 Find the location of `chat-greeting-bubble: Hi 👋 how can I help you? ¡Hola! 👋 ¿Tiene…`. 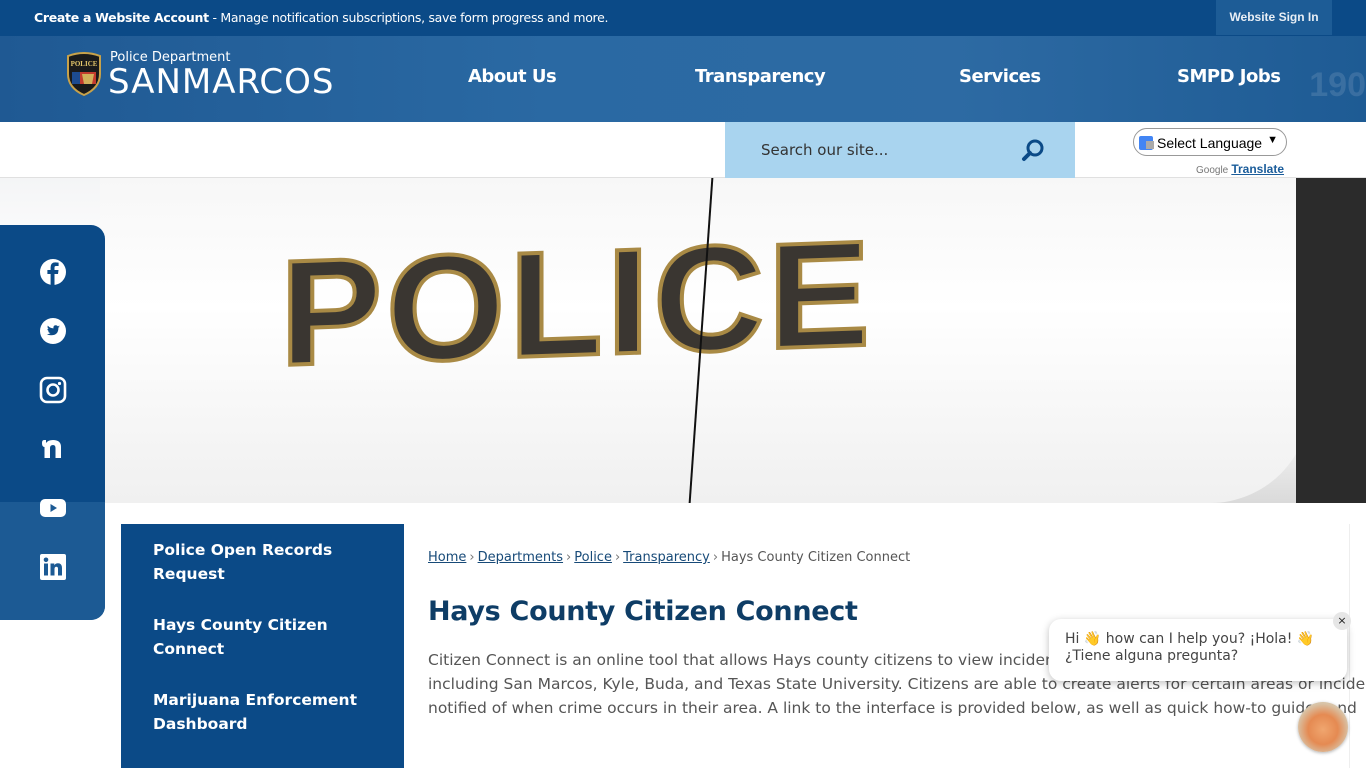

chat-greeting-bubble: Hi 👋 how can I help you? ¡Hola! 👋 ¿Tiene… is located at coordinates (1200, 646).